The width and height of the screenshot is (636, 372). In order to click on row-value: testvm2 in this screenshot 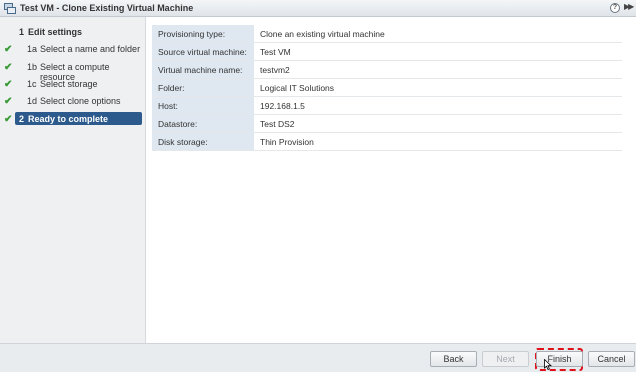, I will do `click(438, 69)`.